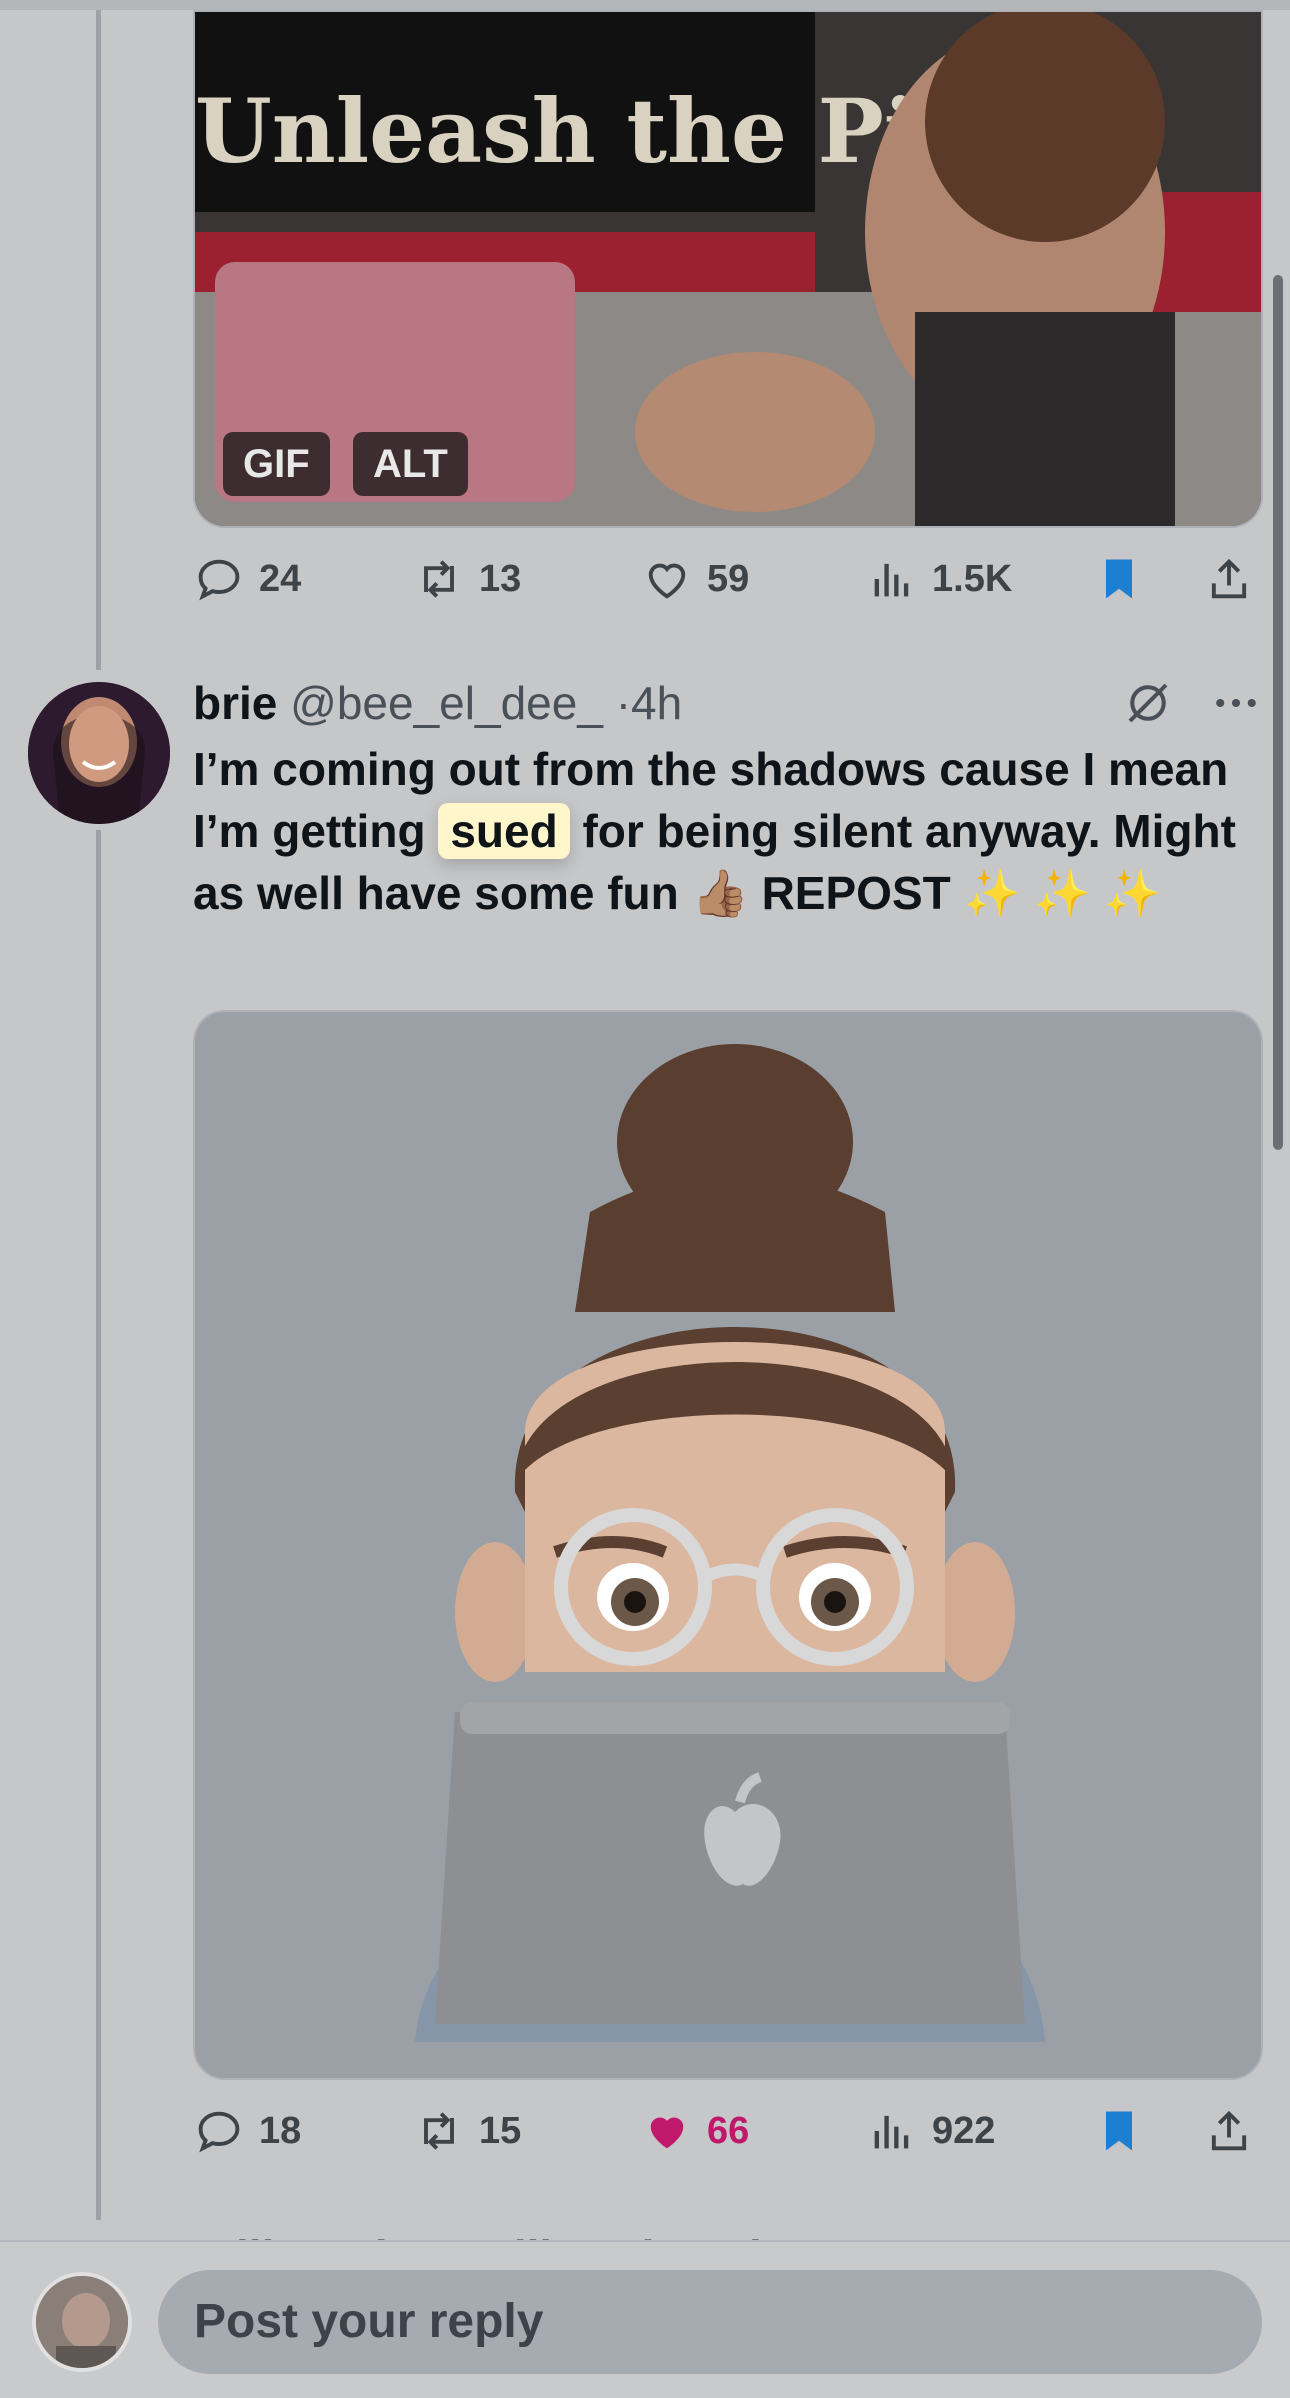  What do you see at coordinates (500, 2130) in the screenshot?
I see `repost-count: 15` at bounding box center [500, 2130].